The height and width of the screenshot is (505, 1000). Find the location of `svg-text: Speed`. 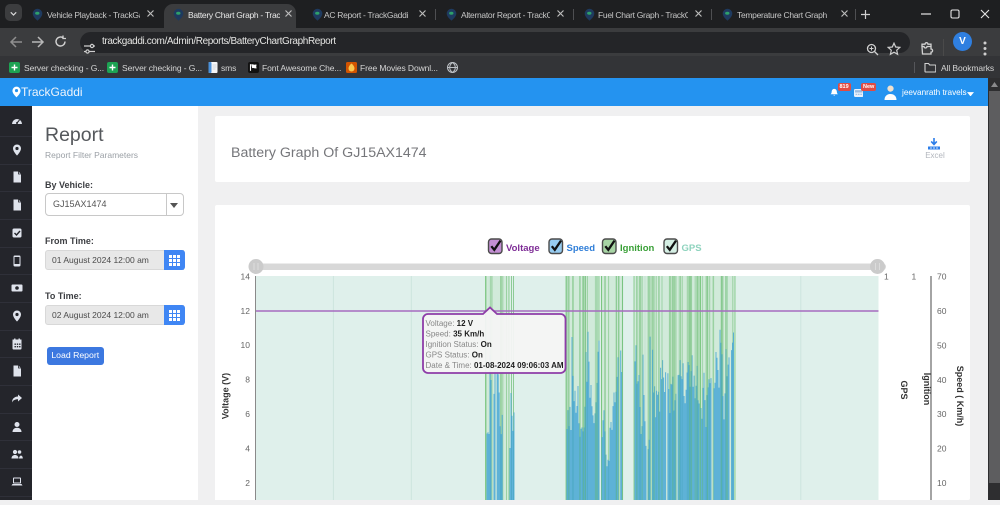

svg-text: Speed is located at coordinates (581, 248).